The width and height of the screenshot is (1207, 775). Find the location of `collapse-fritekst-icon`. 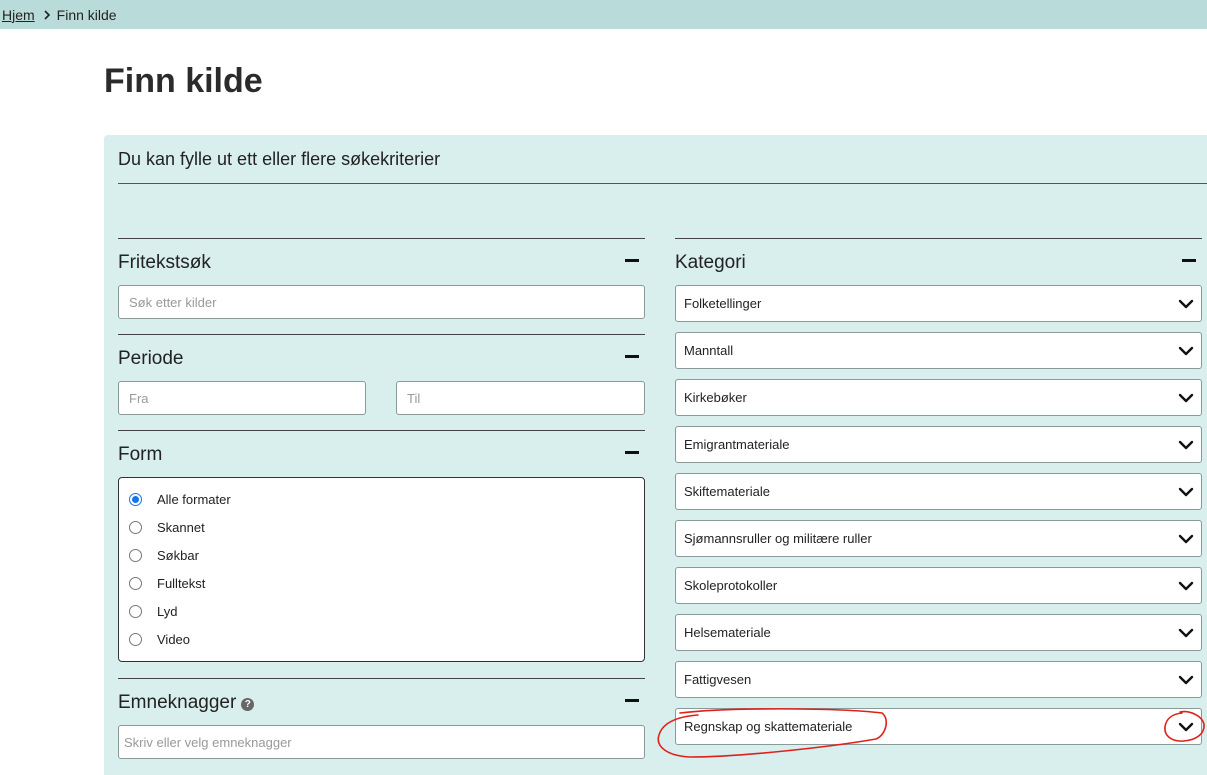

collapse-fritekst-icon is located at coordinates (632, 260).